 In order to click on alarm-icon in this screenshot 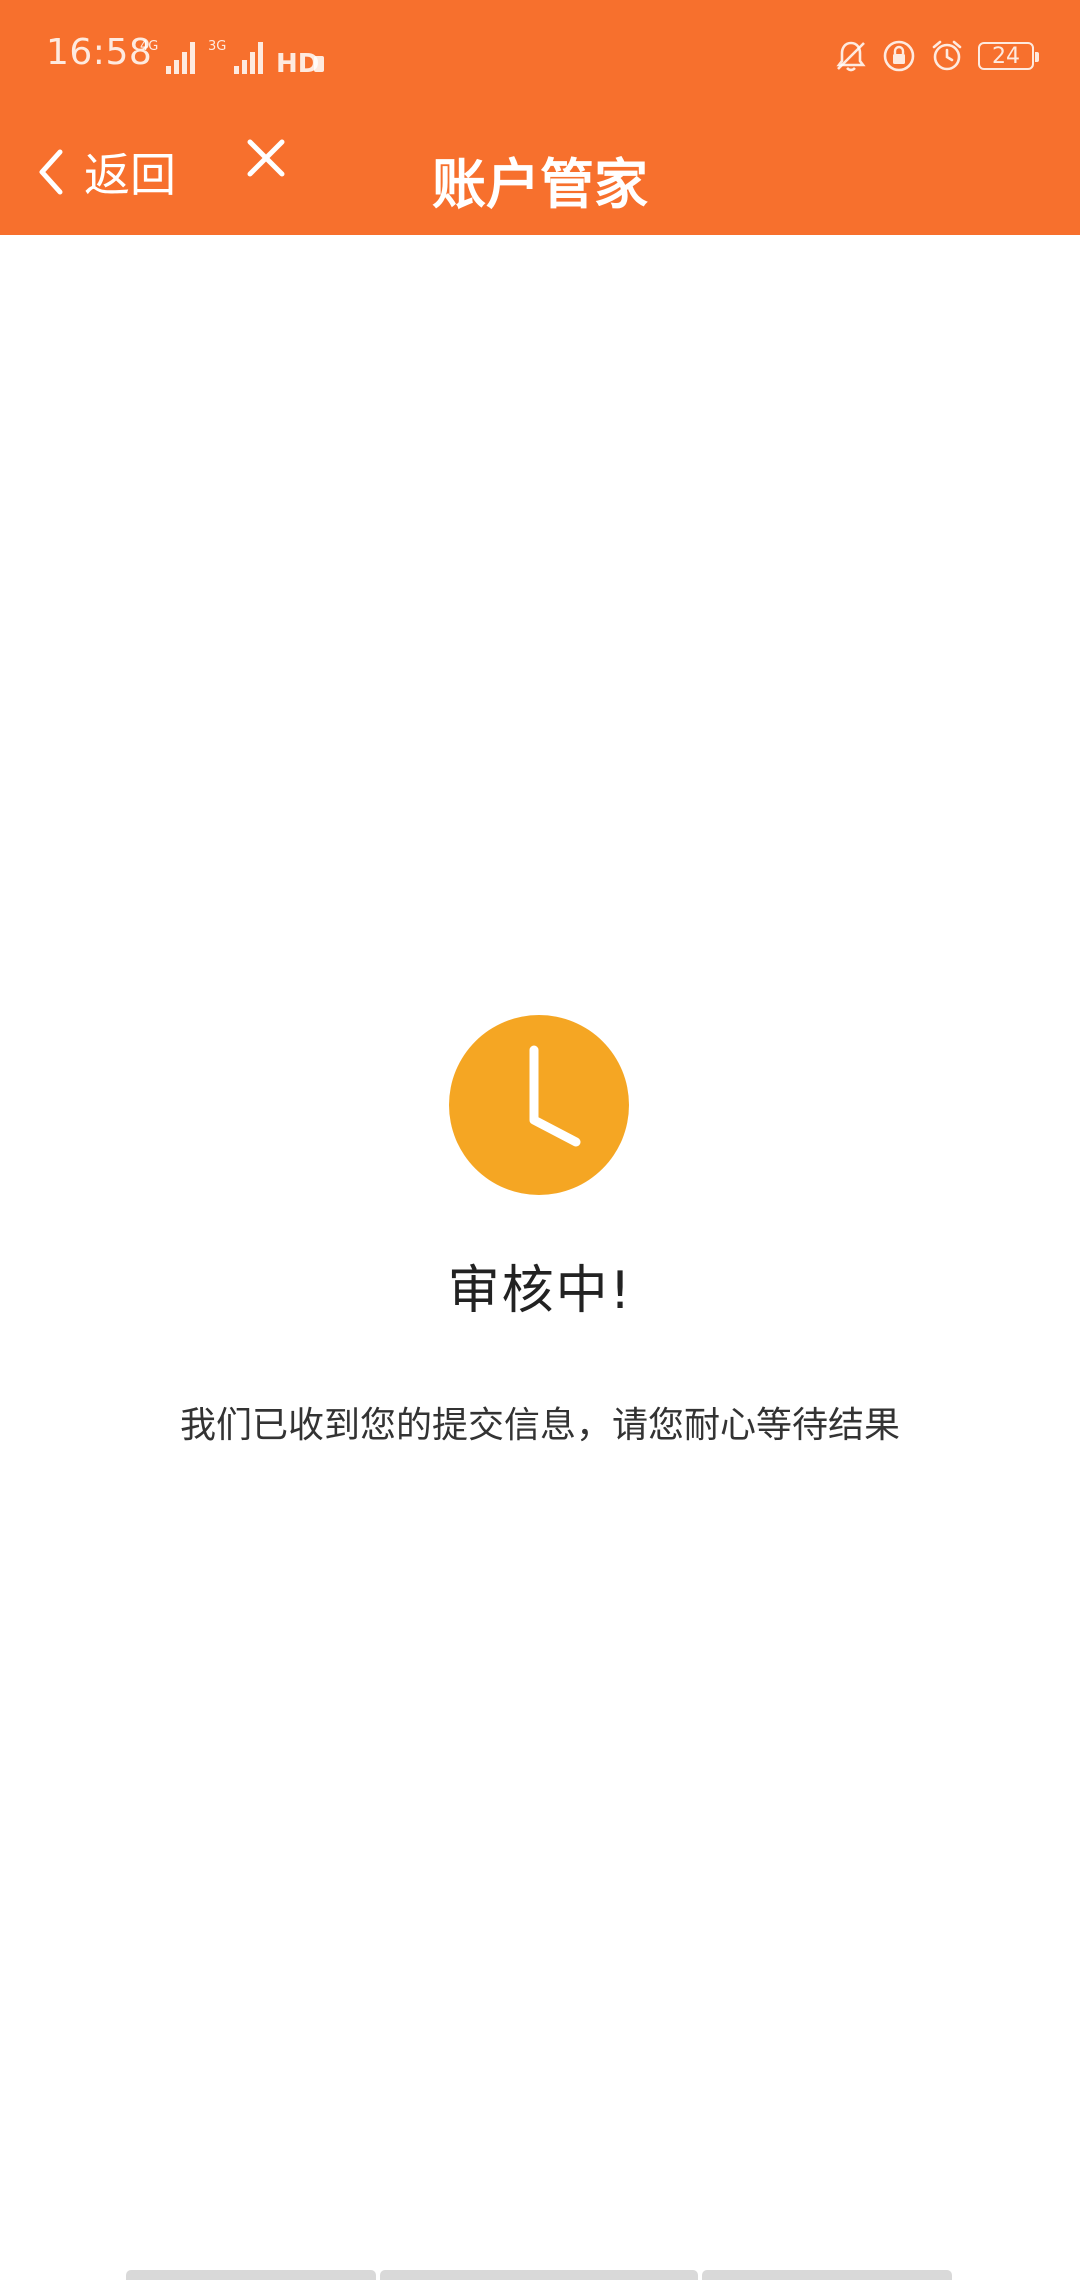, I will do `click(947, 55)`.